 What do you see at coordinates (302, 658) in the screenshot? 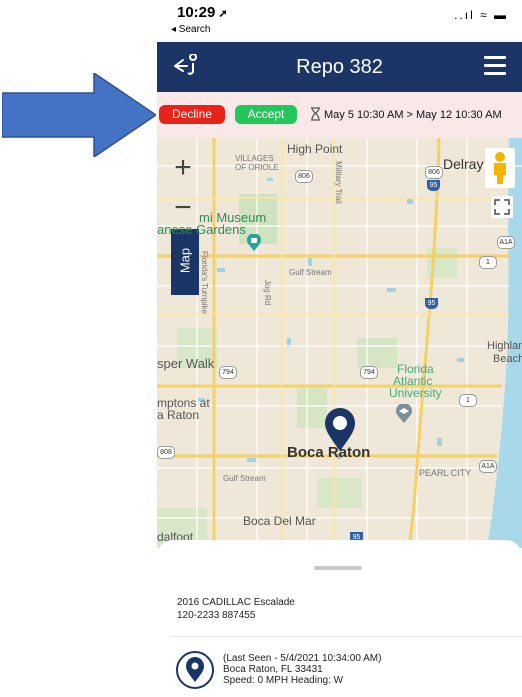
I see `last-seen-time: (Last Seen - 5/4/2021 10:34:00 AM)` at bounding box center [302, 658].